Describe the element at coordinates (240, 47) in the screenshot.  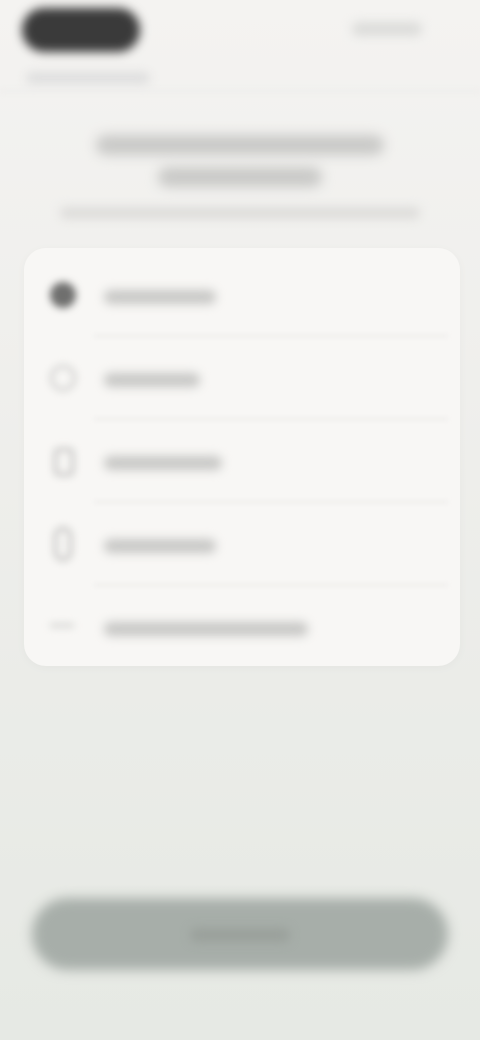
I see `top-bar` at that location.